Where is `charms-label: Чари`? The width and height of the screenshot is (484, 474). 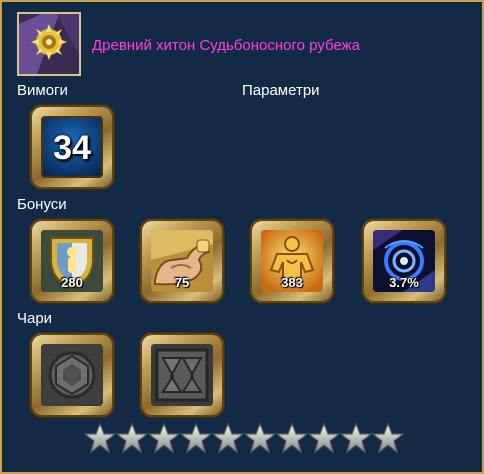 charms-label: Чари is located at coordinates (35, 318).